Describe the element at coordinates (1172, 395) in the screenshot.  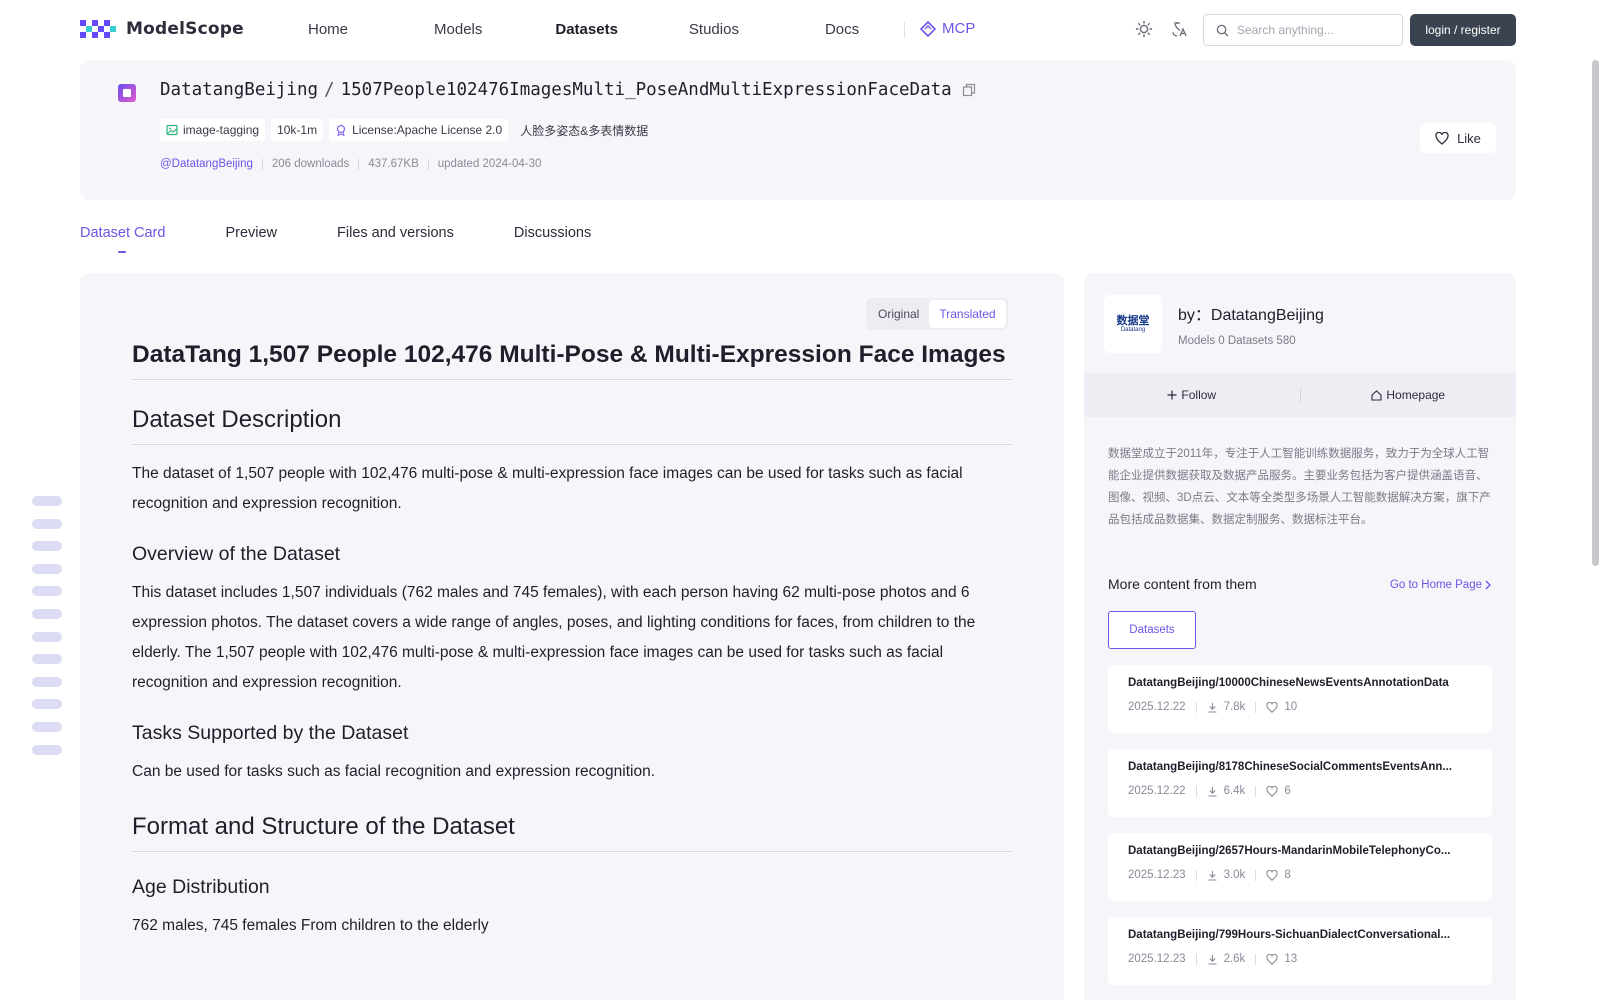
I see `plus-icon` at that location.